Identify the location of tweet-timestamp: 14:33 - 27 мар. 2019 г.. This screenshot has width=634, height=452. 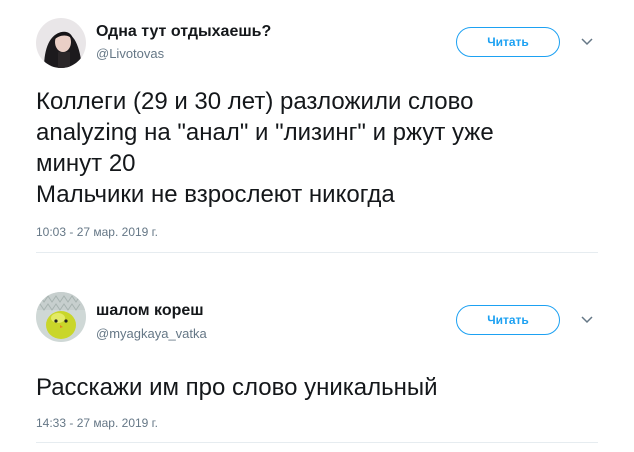
(97, 423).